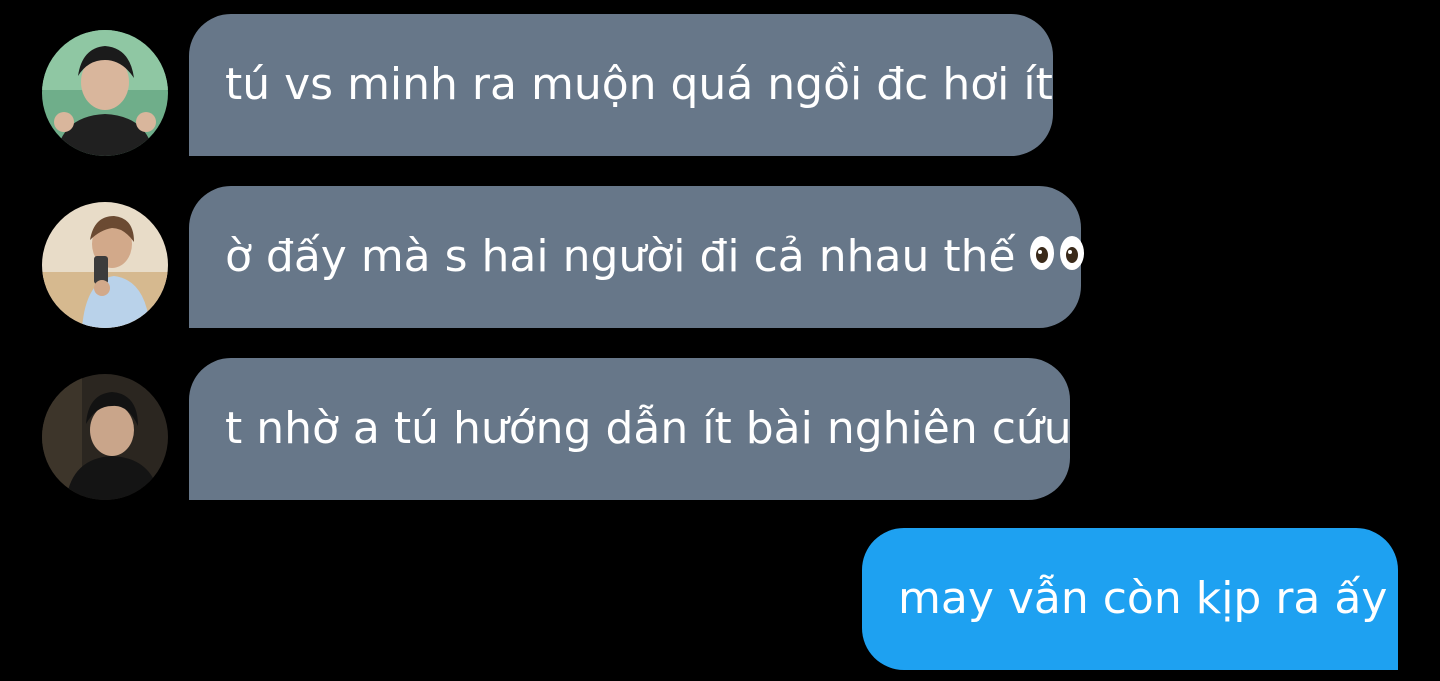 The width and height of the screenshot is (1440, 681). I want to click on message-text: ờ đấy mà s hai người đi cả nhau thế, so click(620, 256).